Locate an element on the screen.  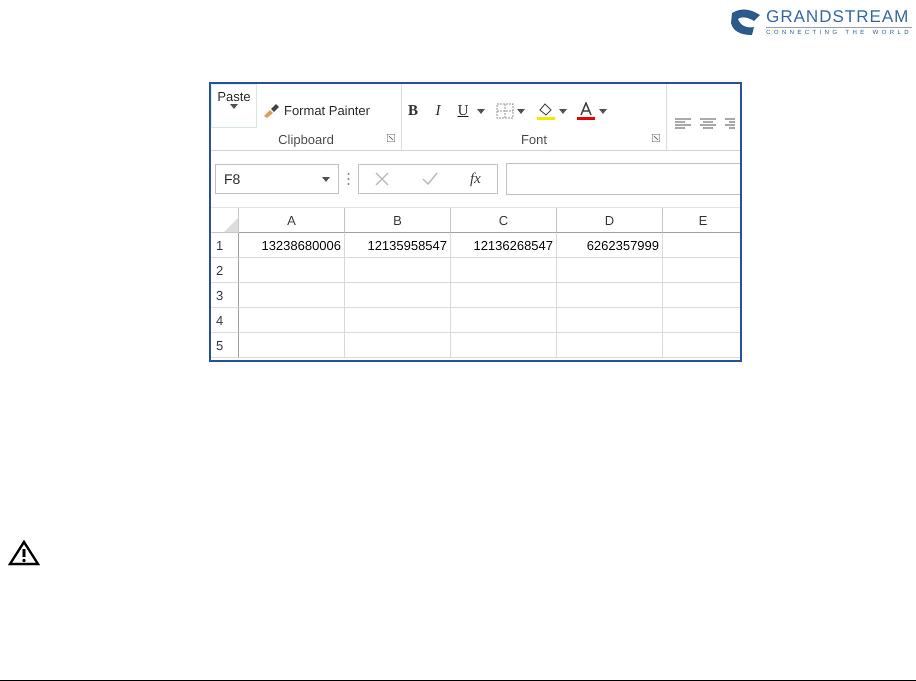
column-header: B is located at coordinates (398, 220).